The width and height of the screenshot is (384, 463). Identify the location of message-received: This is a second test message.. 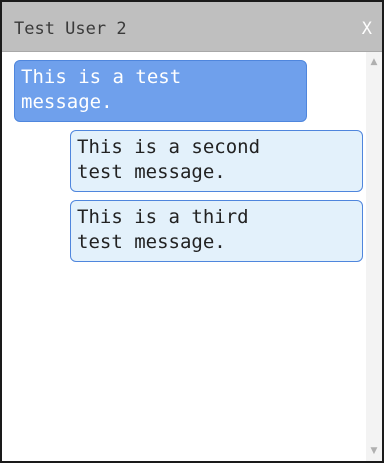
(216, 161).